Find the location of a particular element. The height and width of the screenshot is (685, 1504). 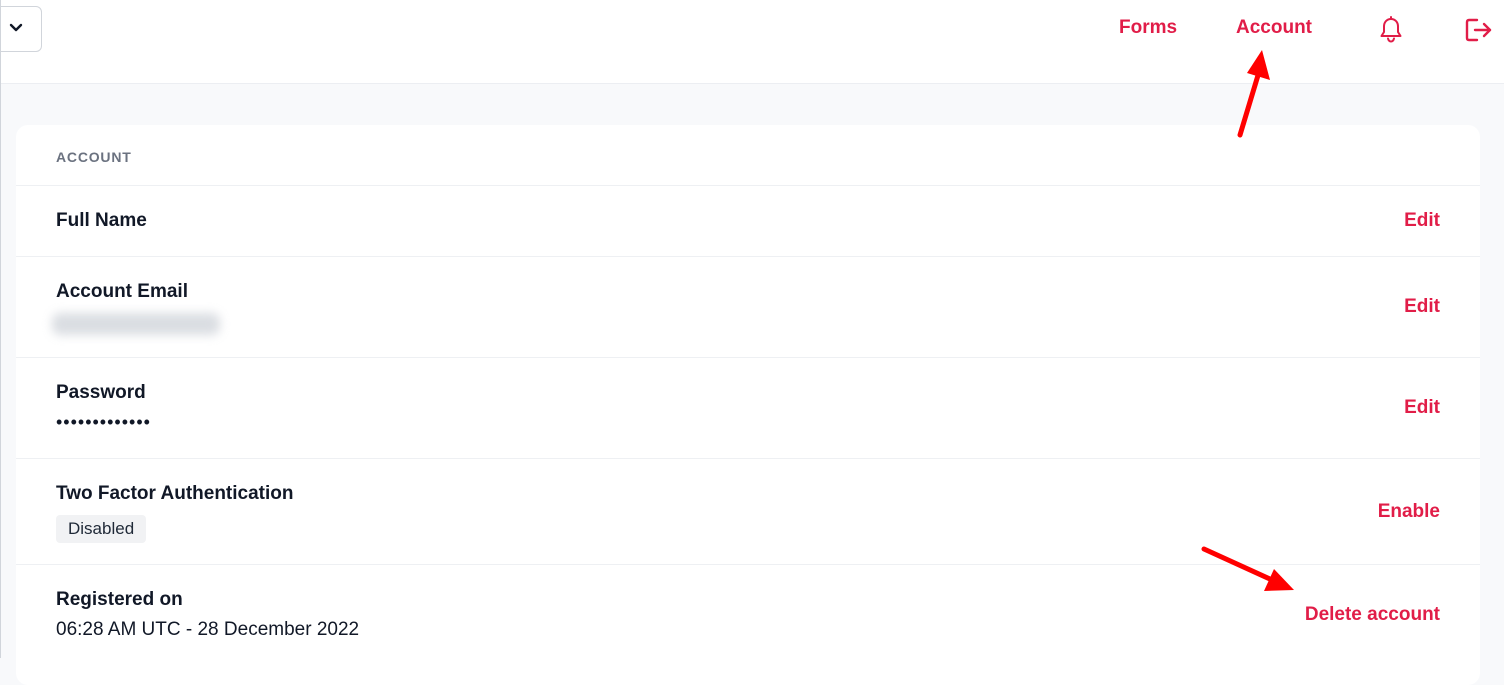

workspace-dropdown is located at coordinates (21, 29).